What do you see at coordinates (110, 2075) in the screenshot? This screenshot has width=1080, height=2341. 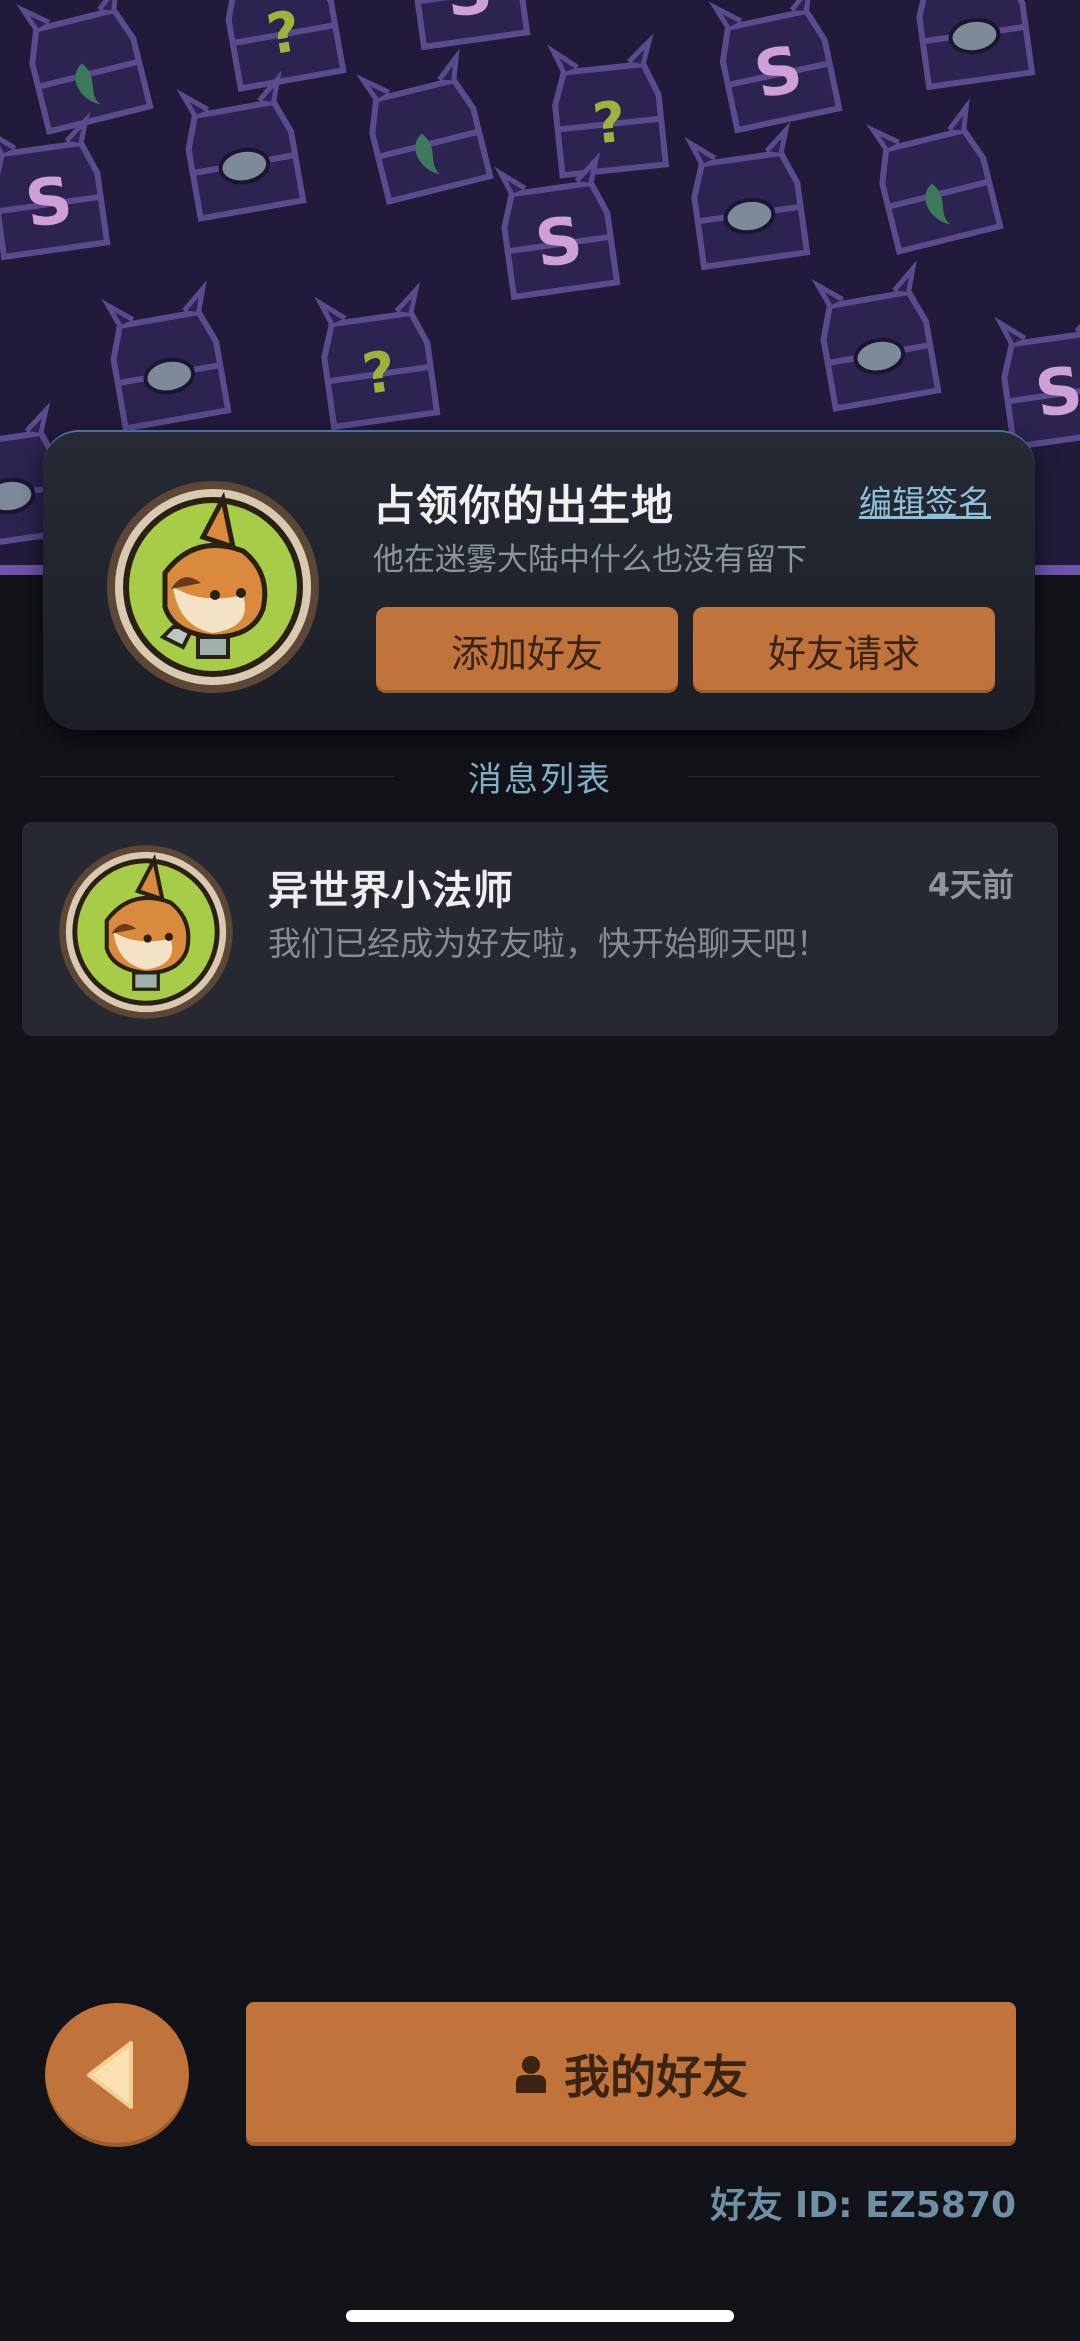 I see `back-triangle-icon` at bounding box center [110, 2075].